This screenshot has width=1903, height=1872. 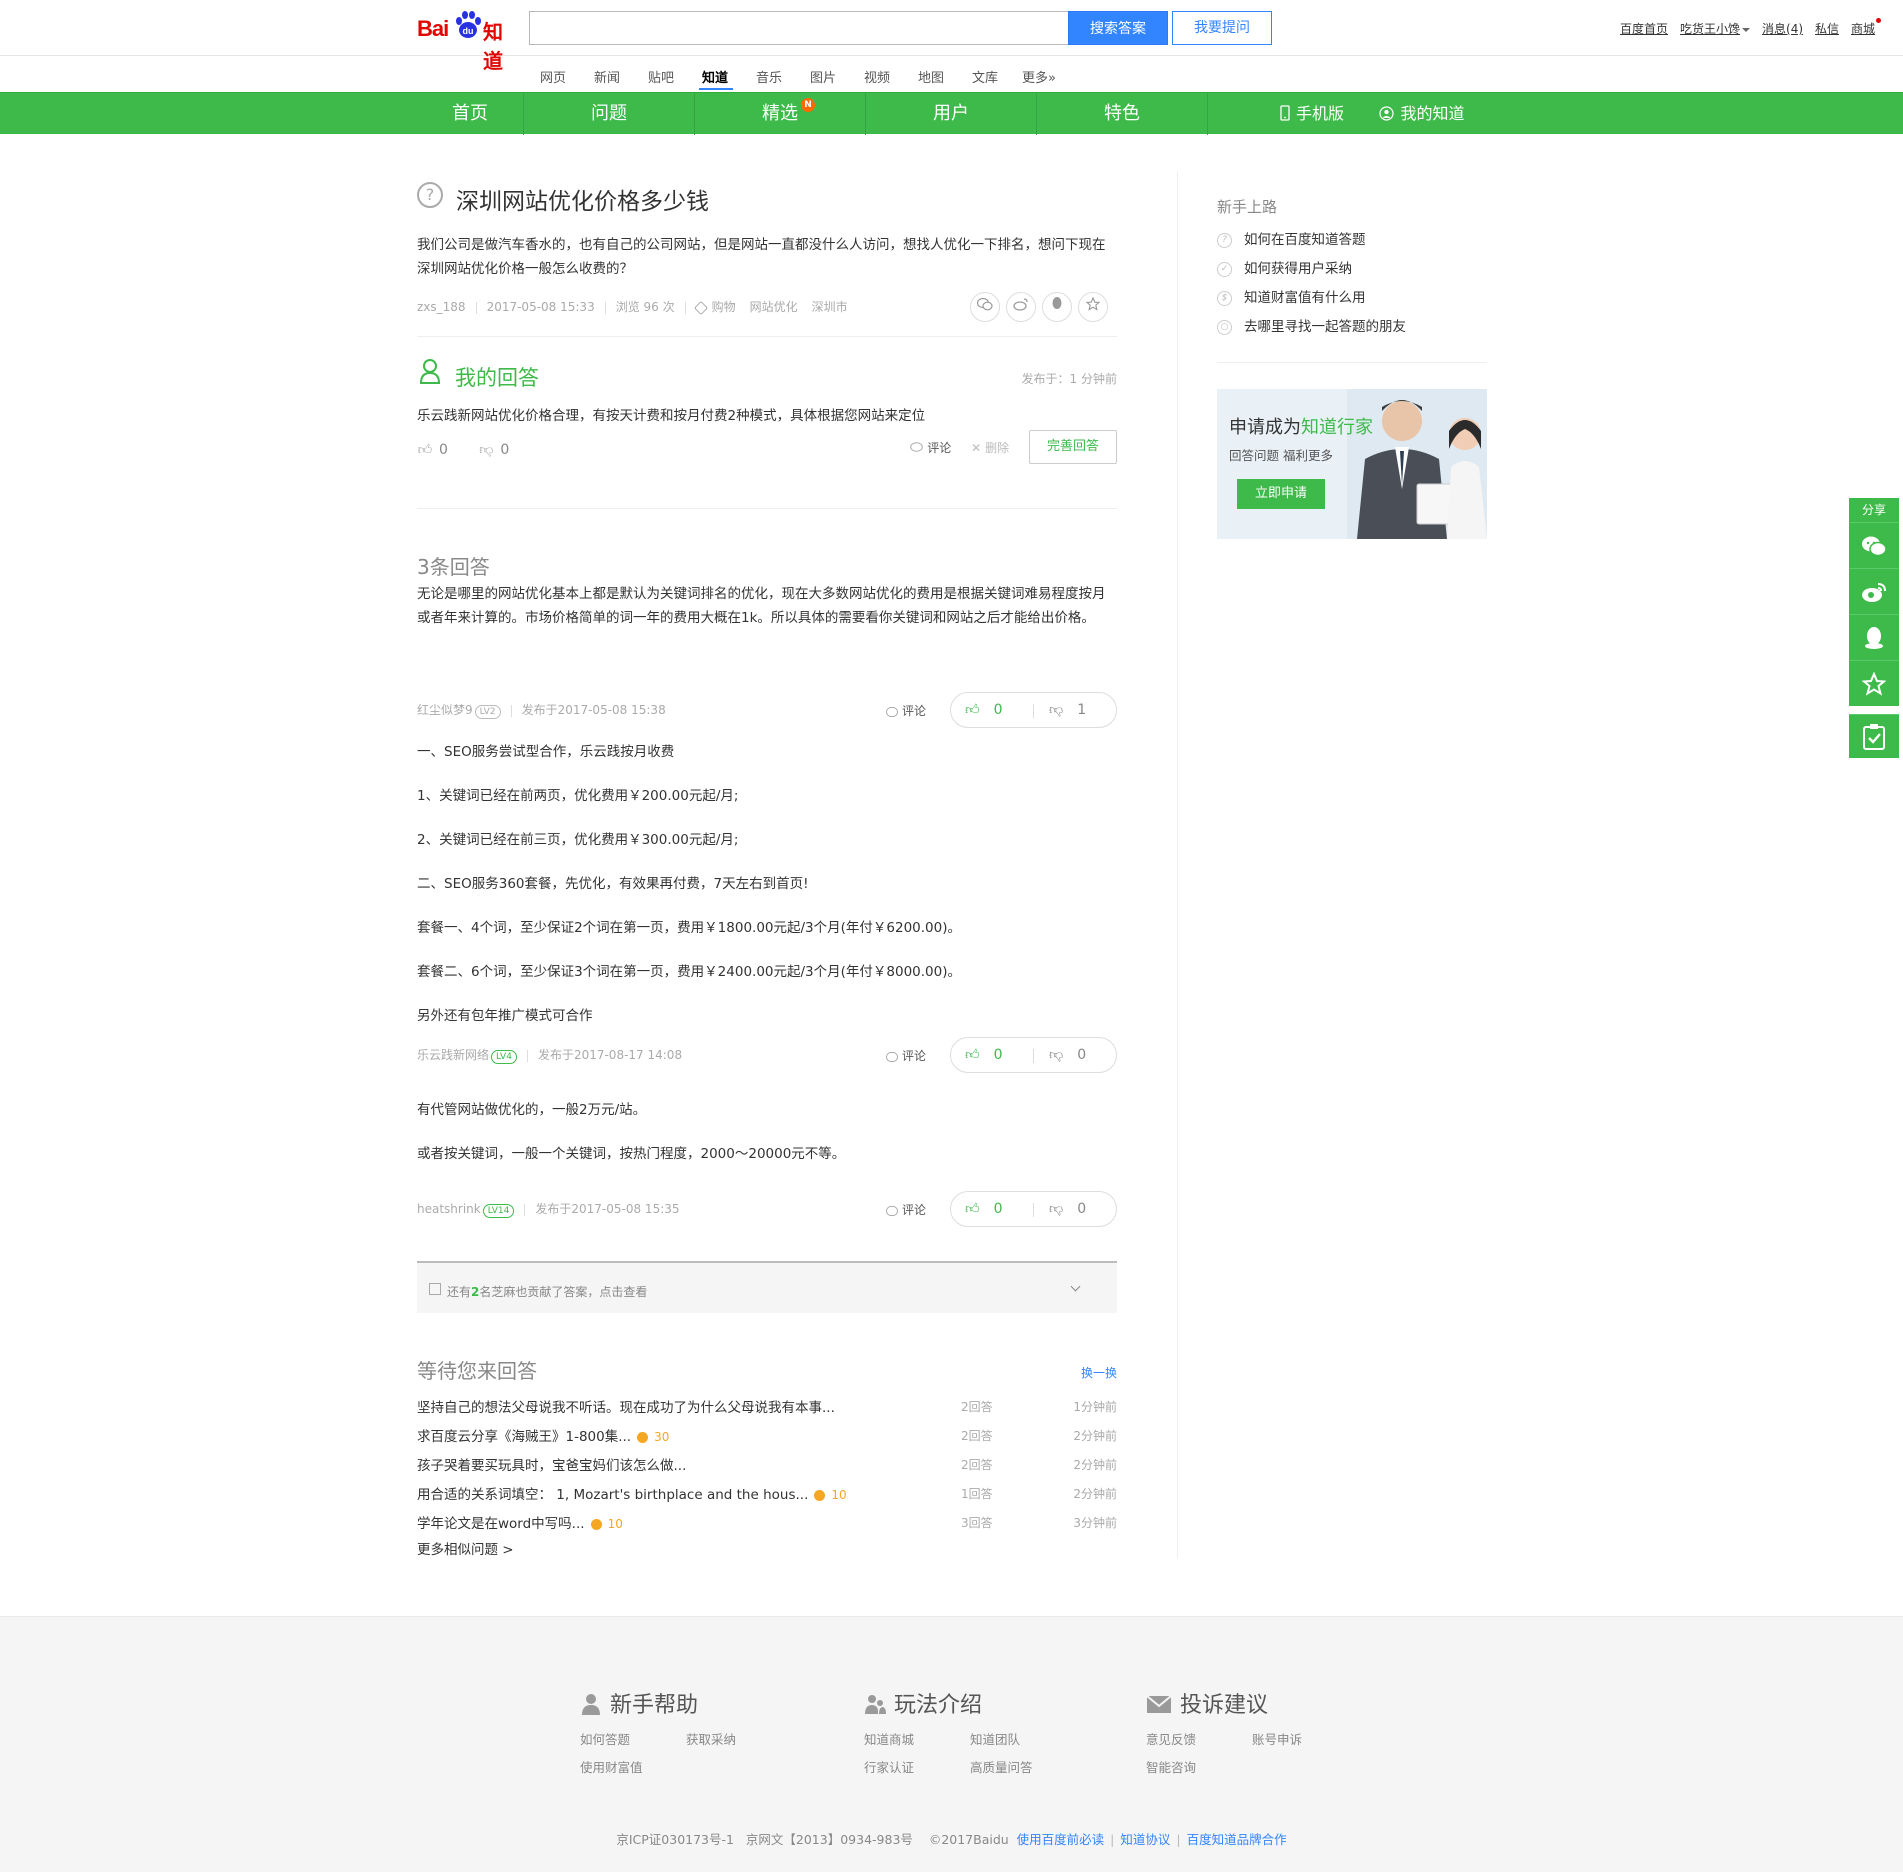 What do you see at coordinates (1224, 240) in the screenshot?
I see `question-circle-icon: ?` at bounding box center [1224, 240].